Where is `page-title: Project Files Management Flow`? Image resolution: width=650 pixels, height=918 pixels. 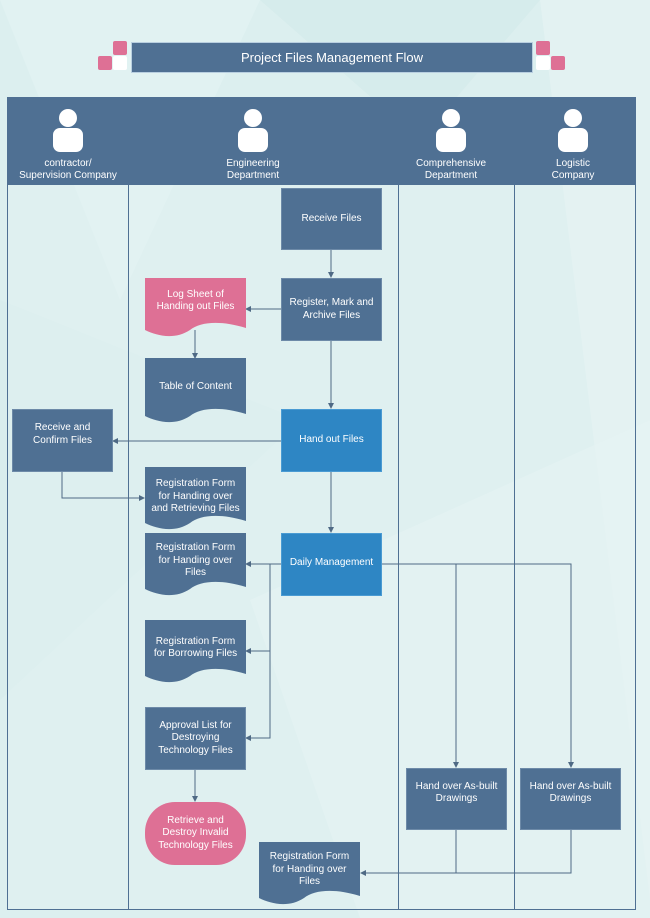 page-title: Project Files Management Flow is located at coordinates (332, 57).